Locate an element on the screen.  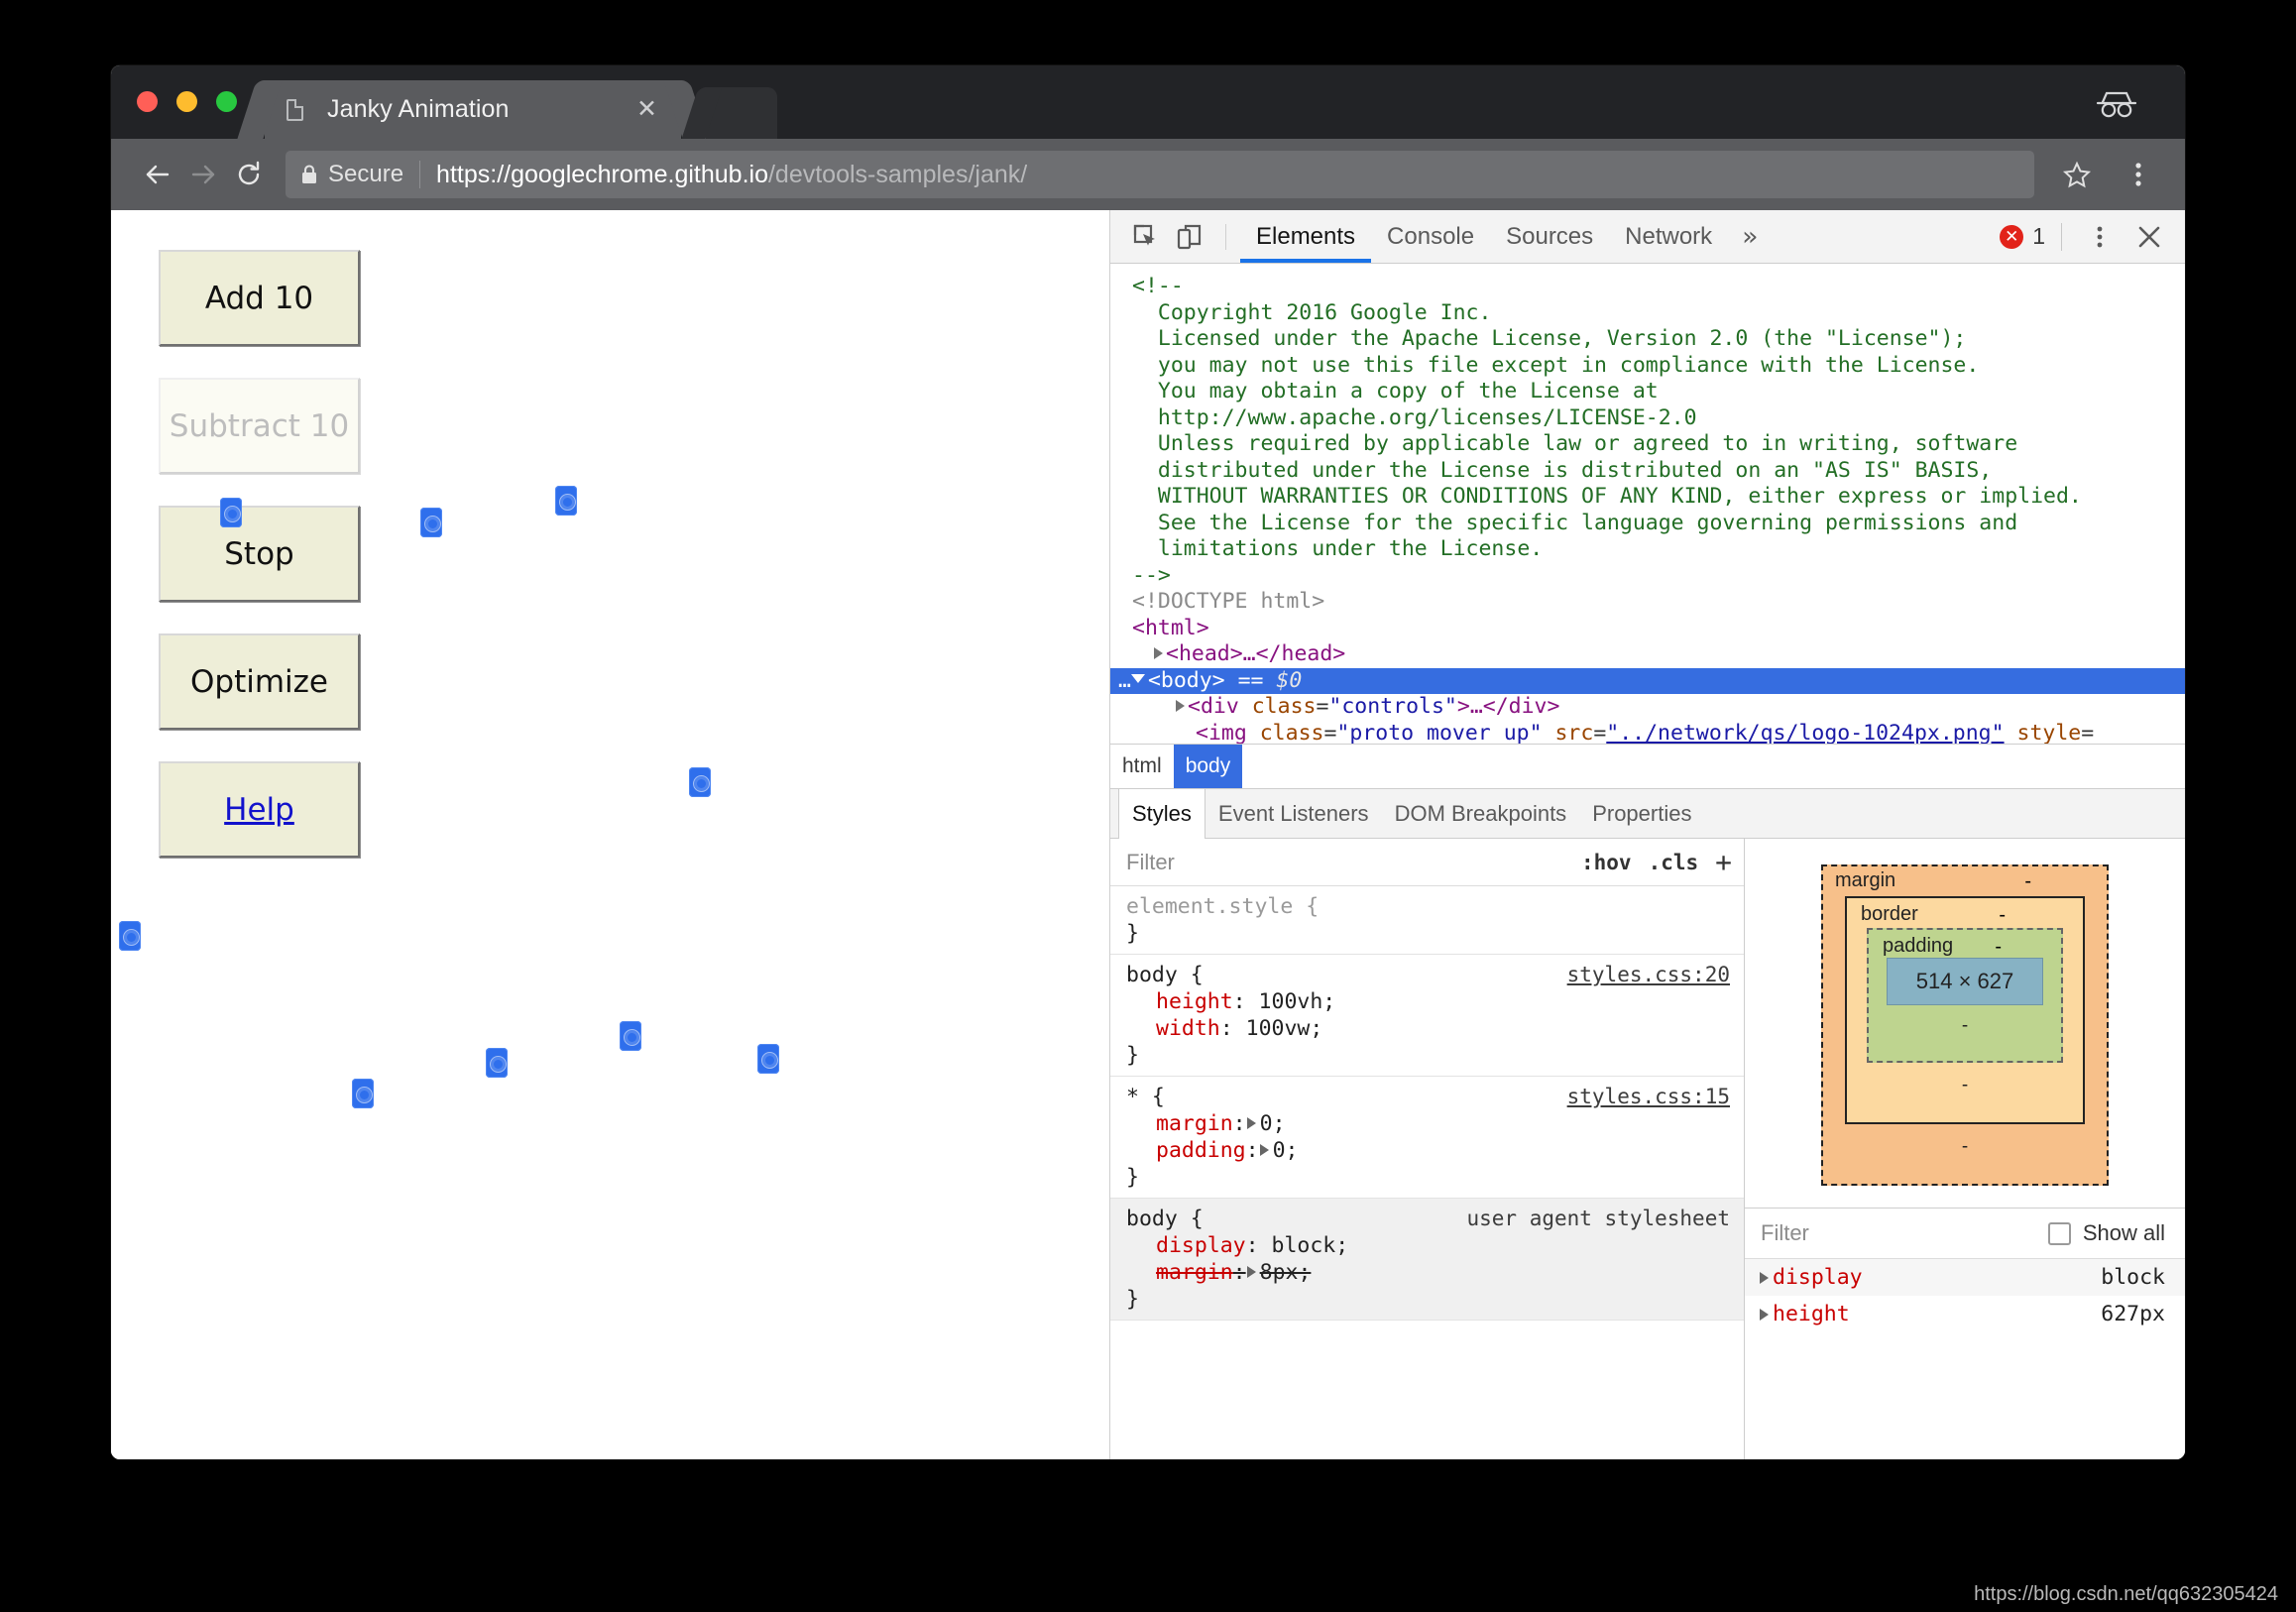
computed-property-row: height 627px is located at coordinates (1965, 1314).